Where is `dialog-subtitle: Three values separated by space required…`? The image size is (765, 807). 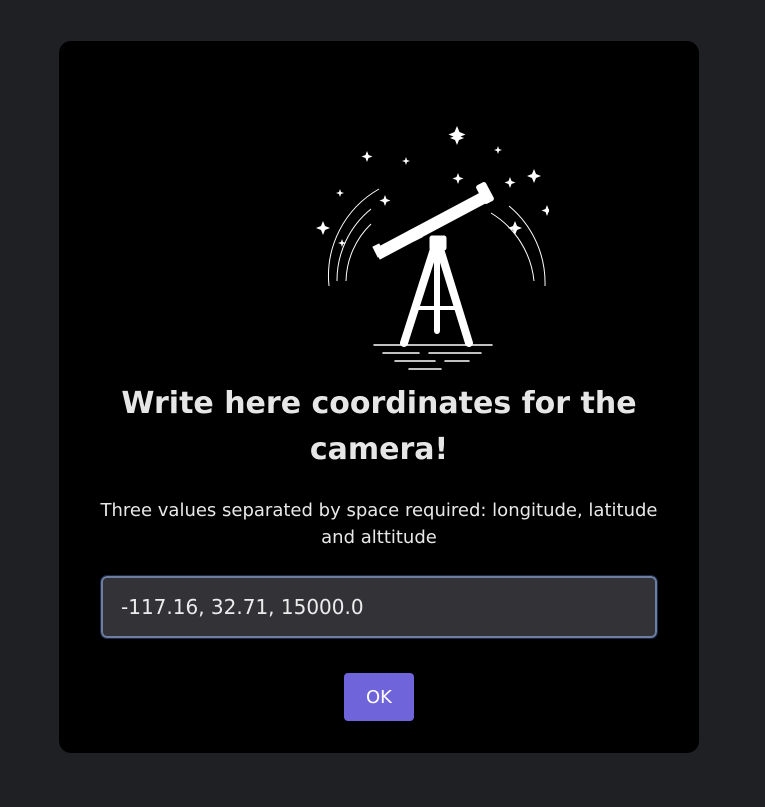 dialog-subtitle: Three values separated by space required… is located at coordinates (379, 524).